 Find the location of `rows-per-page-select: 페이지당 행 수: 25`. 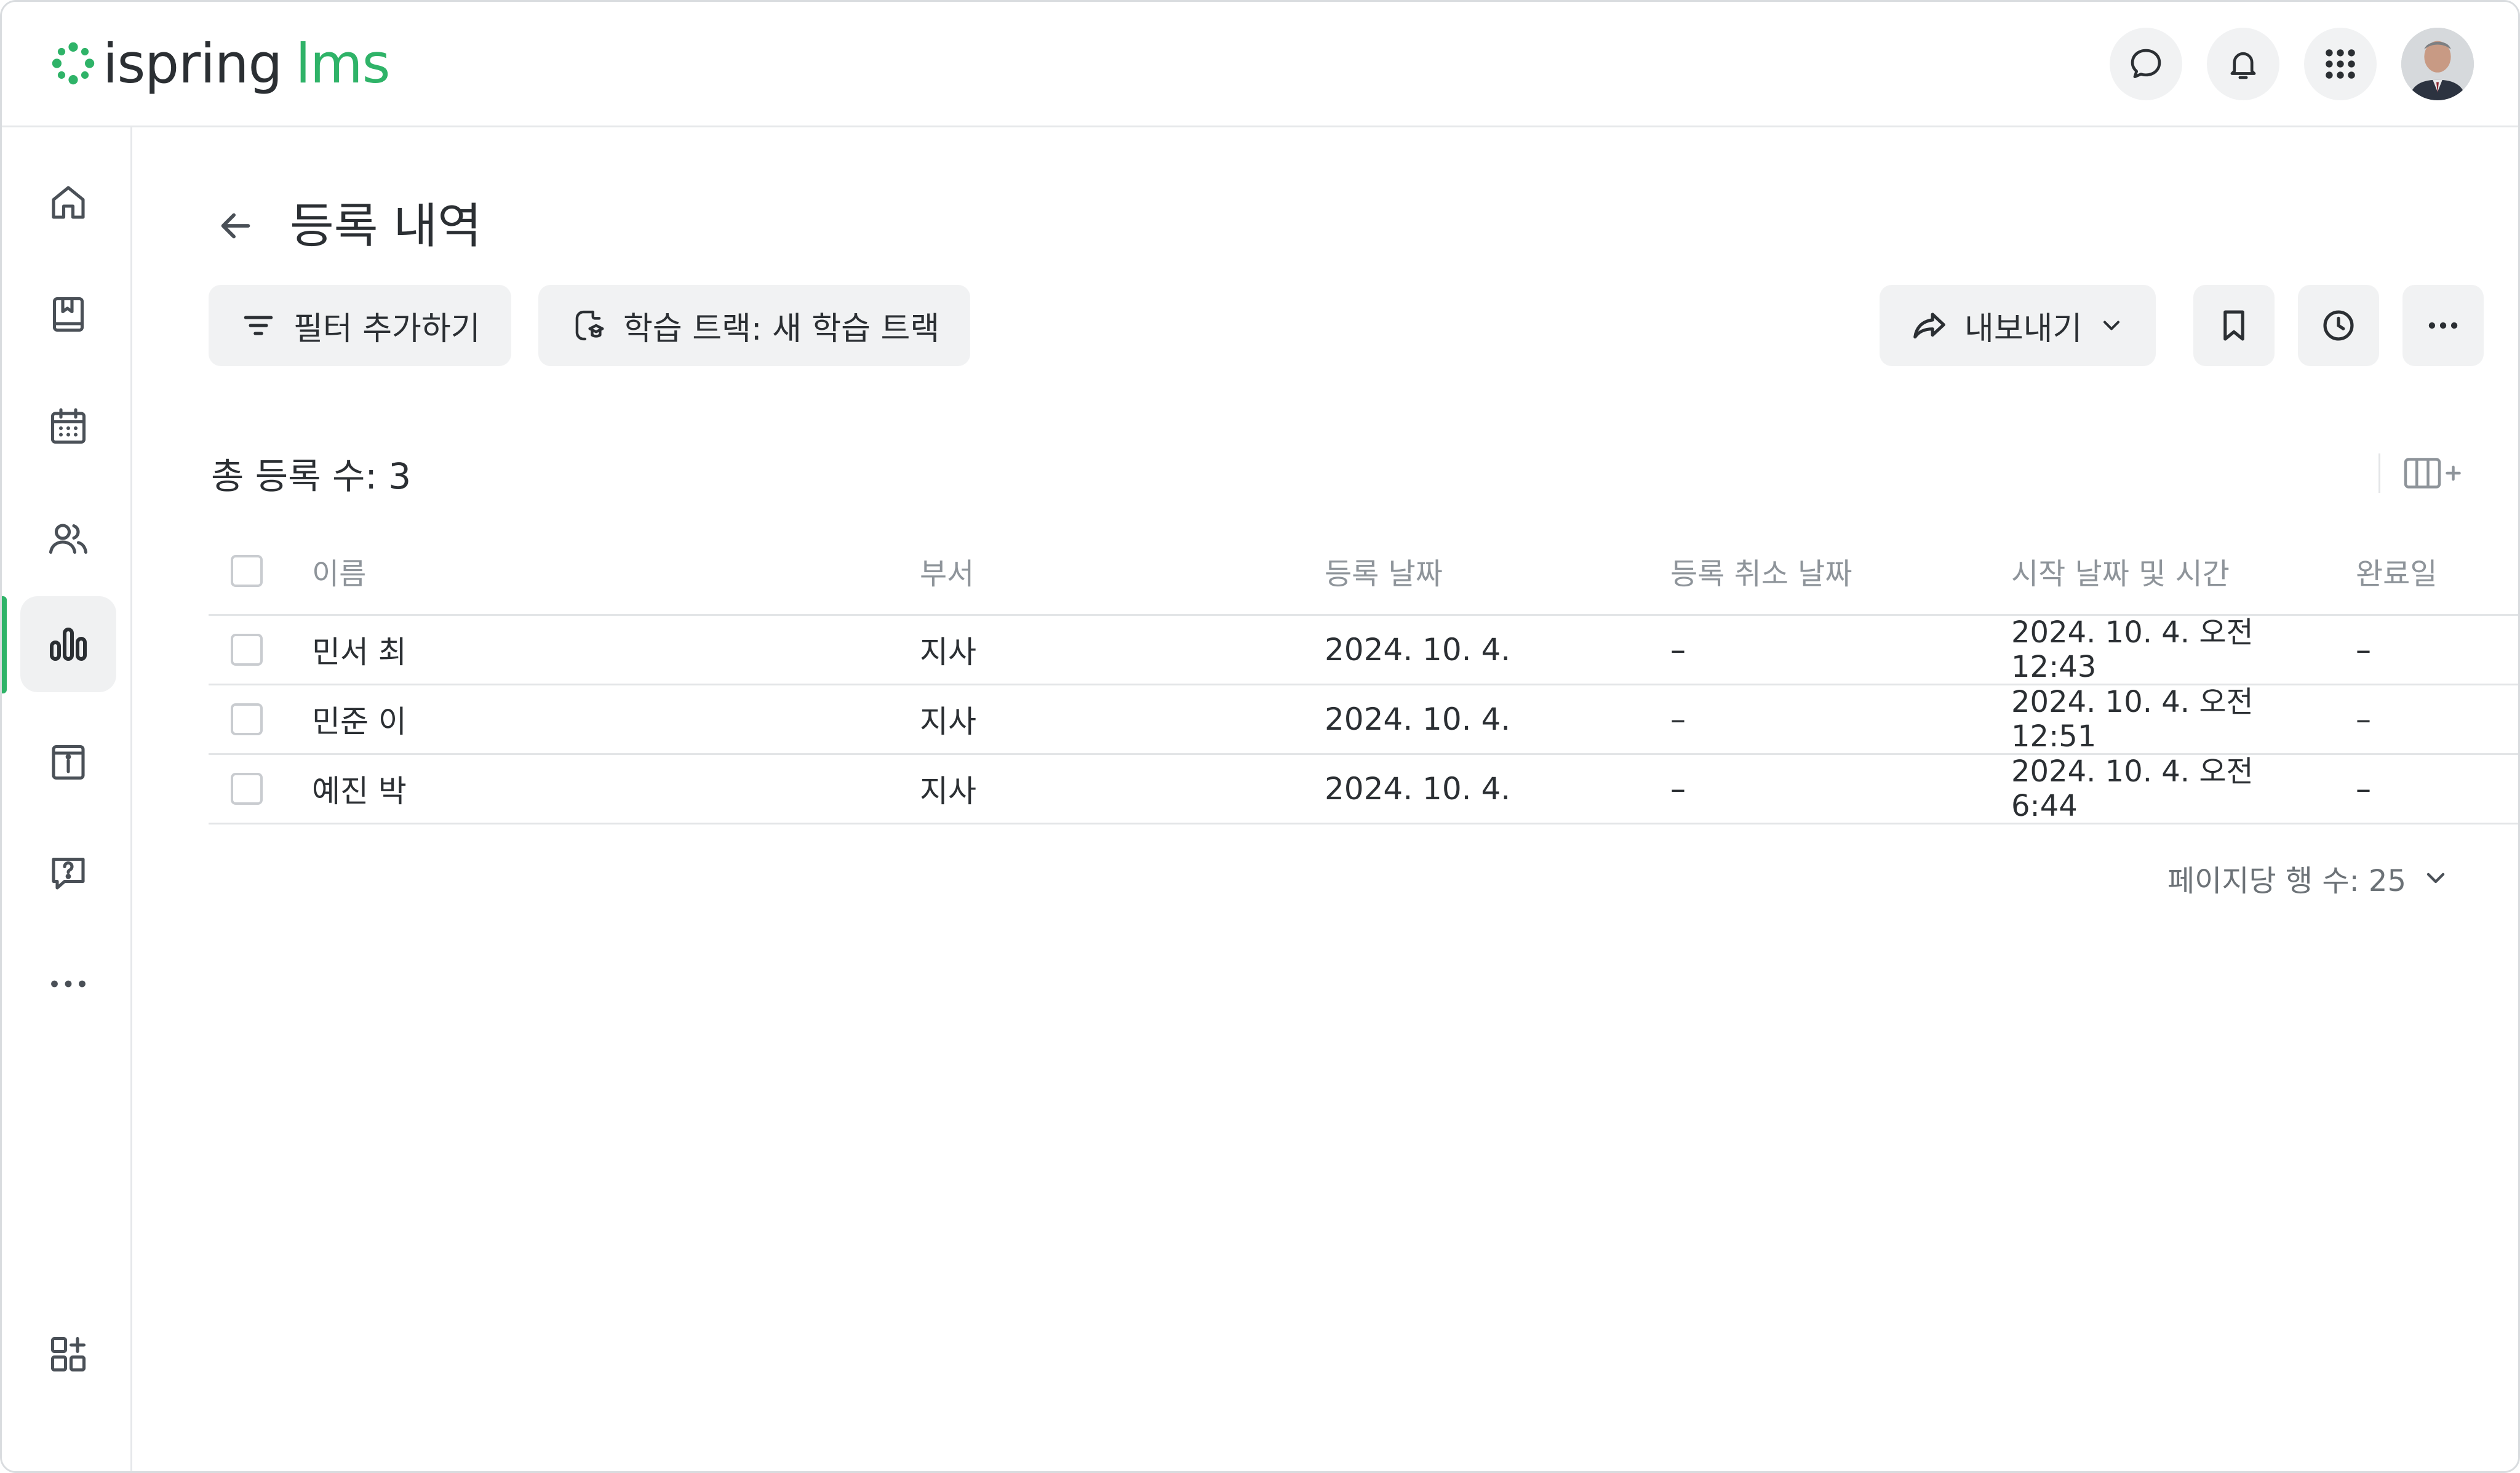

rows-per-page-select: 페이지당 행 수: 25 is located at coordinates (2308, 878).